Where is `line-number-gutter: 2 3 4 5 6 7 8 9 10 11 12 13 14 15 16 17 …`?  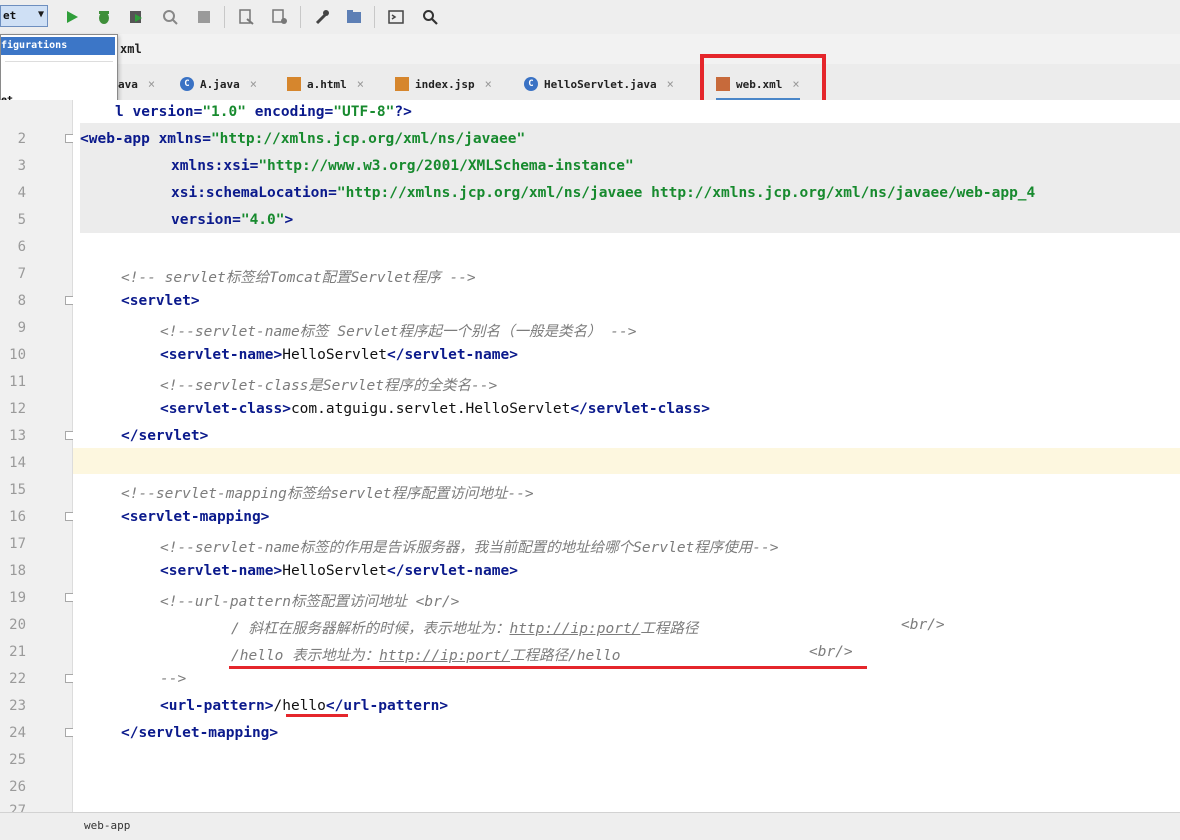 line-number-gutter: 2 3 4 5 6 7 8 9 10 11 12 13 14 15 16 17 … is located at coordinates (37, 459).